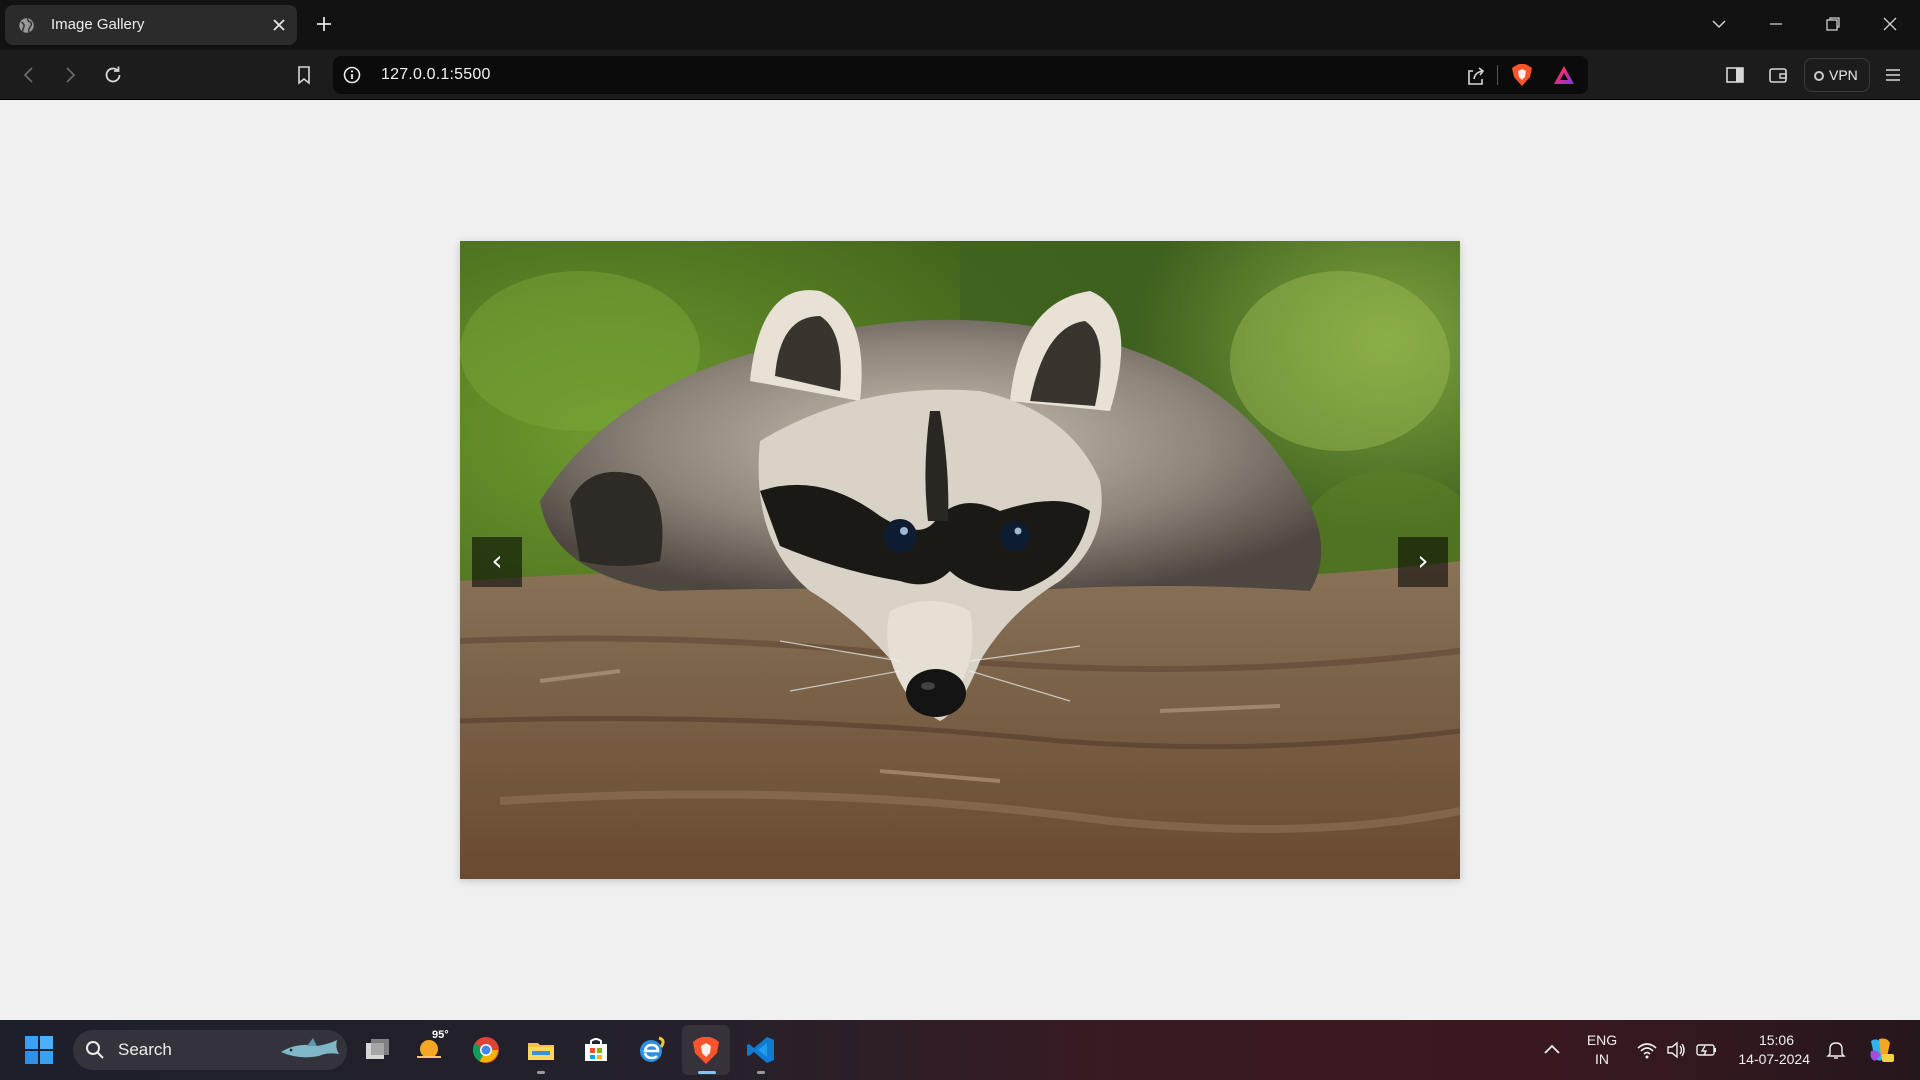 The height and width of the screenshot is (1080, 1920). I want to click on forward-icon, so click(70, 75).